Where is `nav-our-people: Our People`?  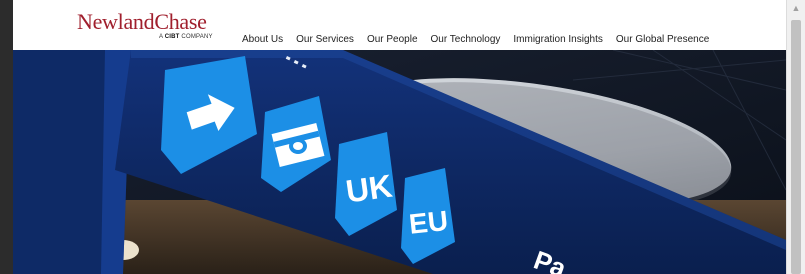 nav-our-people: Our People is located at coordinates (392, 40).